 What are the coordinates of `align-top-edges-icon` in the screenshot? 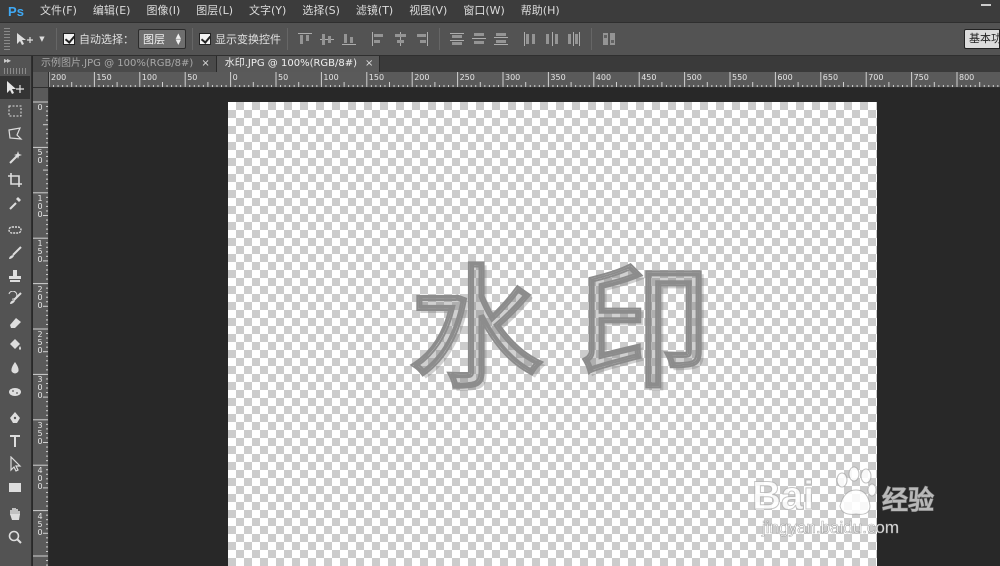 It's located at (305, 39).